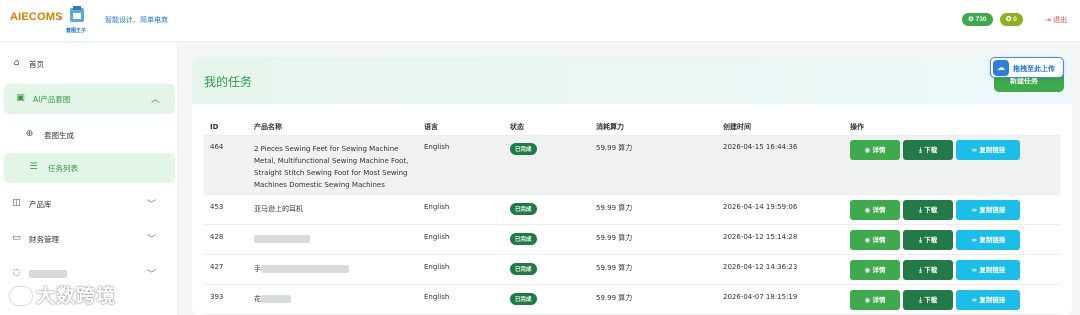 The height and width of the screenshot is (315, 1080). What do you see at coordinates (89, 99) in the screenshot?
I see `sidebar-item-ai-product-images: ▣ AI产品套图 ︿` at bounding box center [89, 99].